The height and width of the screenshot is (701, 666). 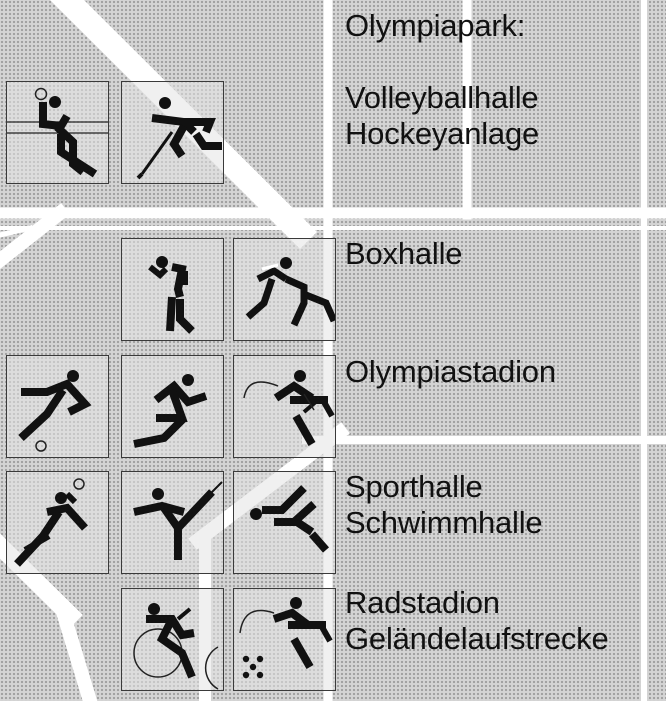 I want to click on modern-pentathlon-pictogram, so click(x=284, y=639).